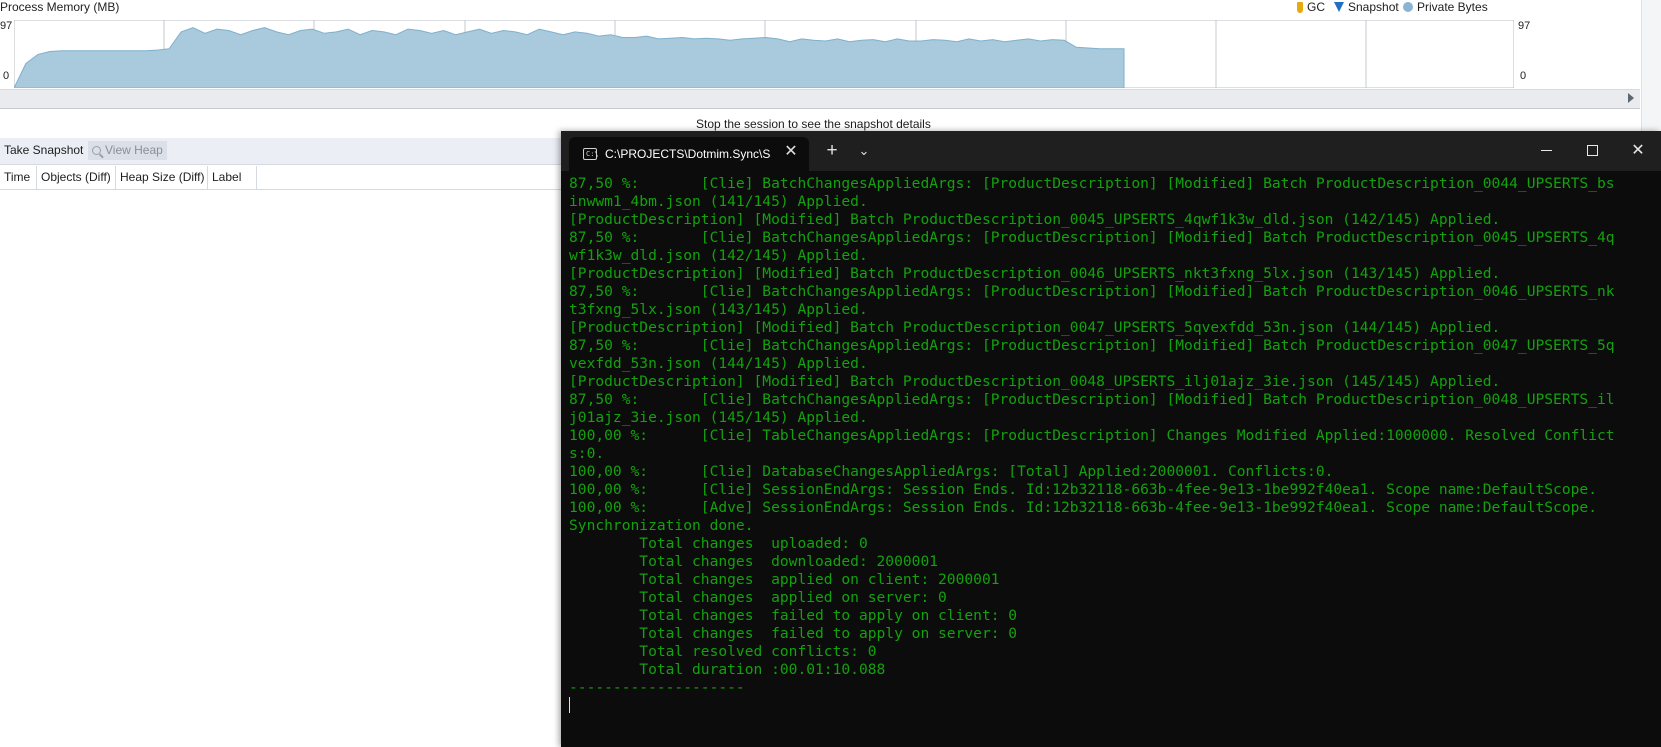 The height and width of the screenshot is (747, 1661). I want to click on console-icon-text: C:\, so click(592, 154).